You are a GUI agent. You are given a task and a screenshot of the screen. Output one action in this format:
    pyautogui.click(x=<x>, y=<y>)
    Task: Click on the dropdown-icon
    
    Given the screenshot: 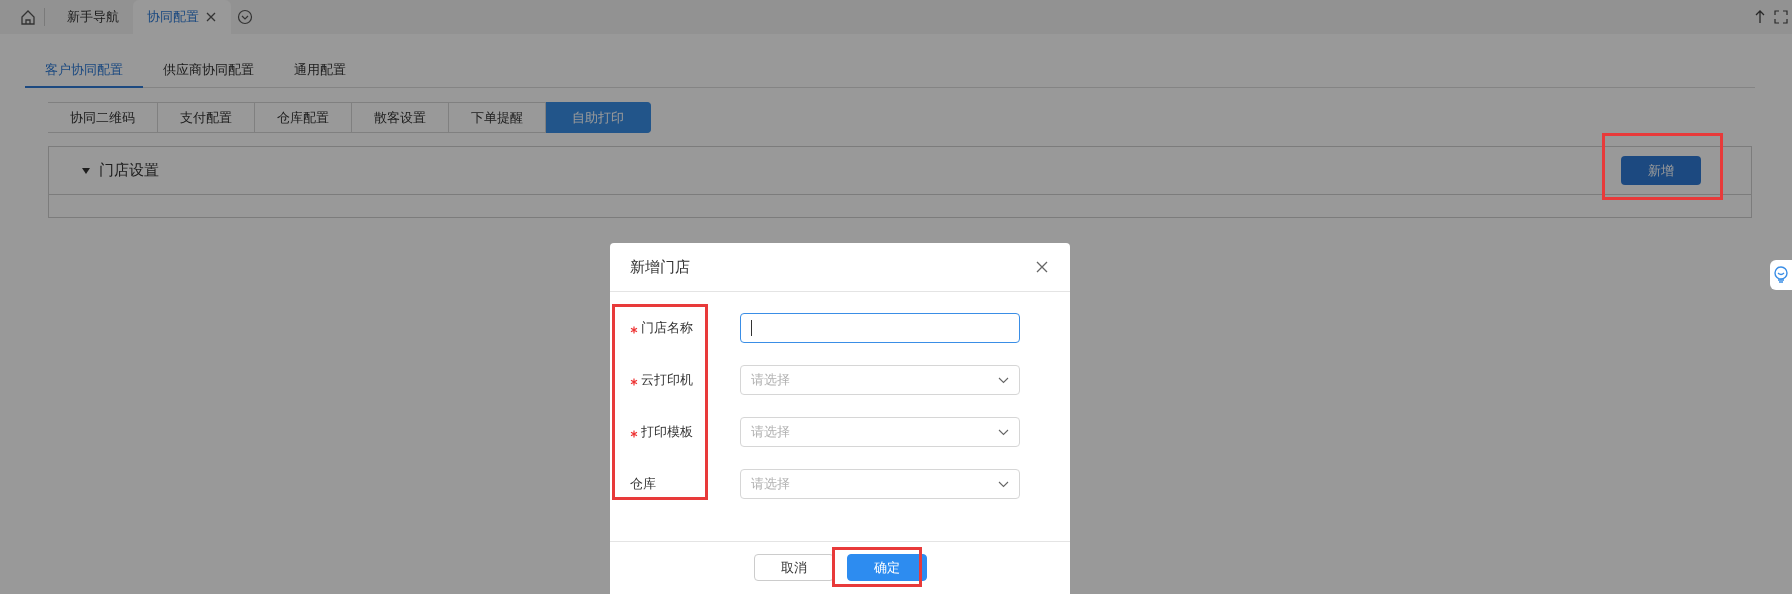 What is the action you would take?
    pyautogui.click(x=245, y=17)
    